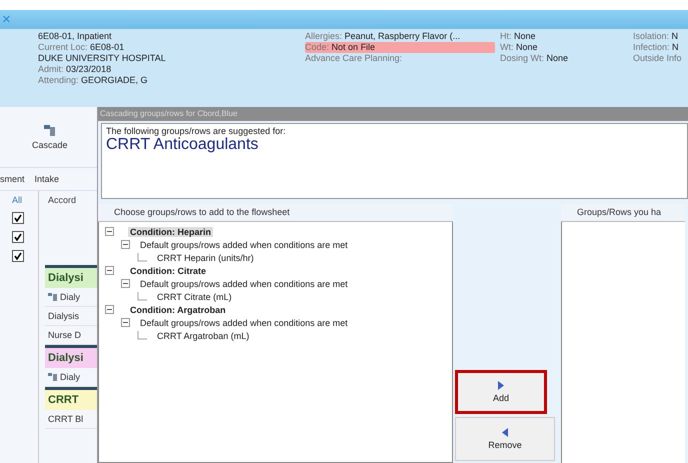 Image resolution: width=688 pixels, height=463 pixels. Describe the element at coordinates (65, 335) in the screenshot. I see `group-row: Nurse D` at that location.